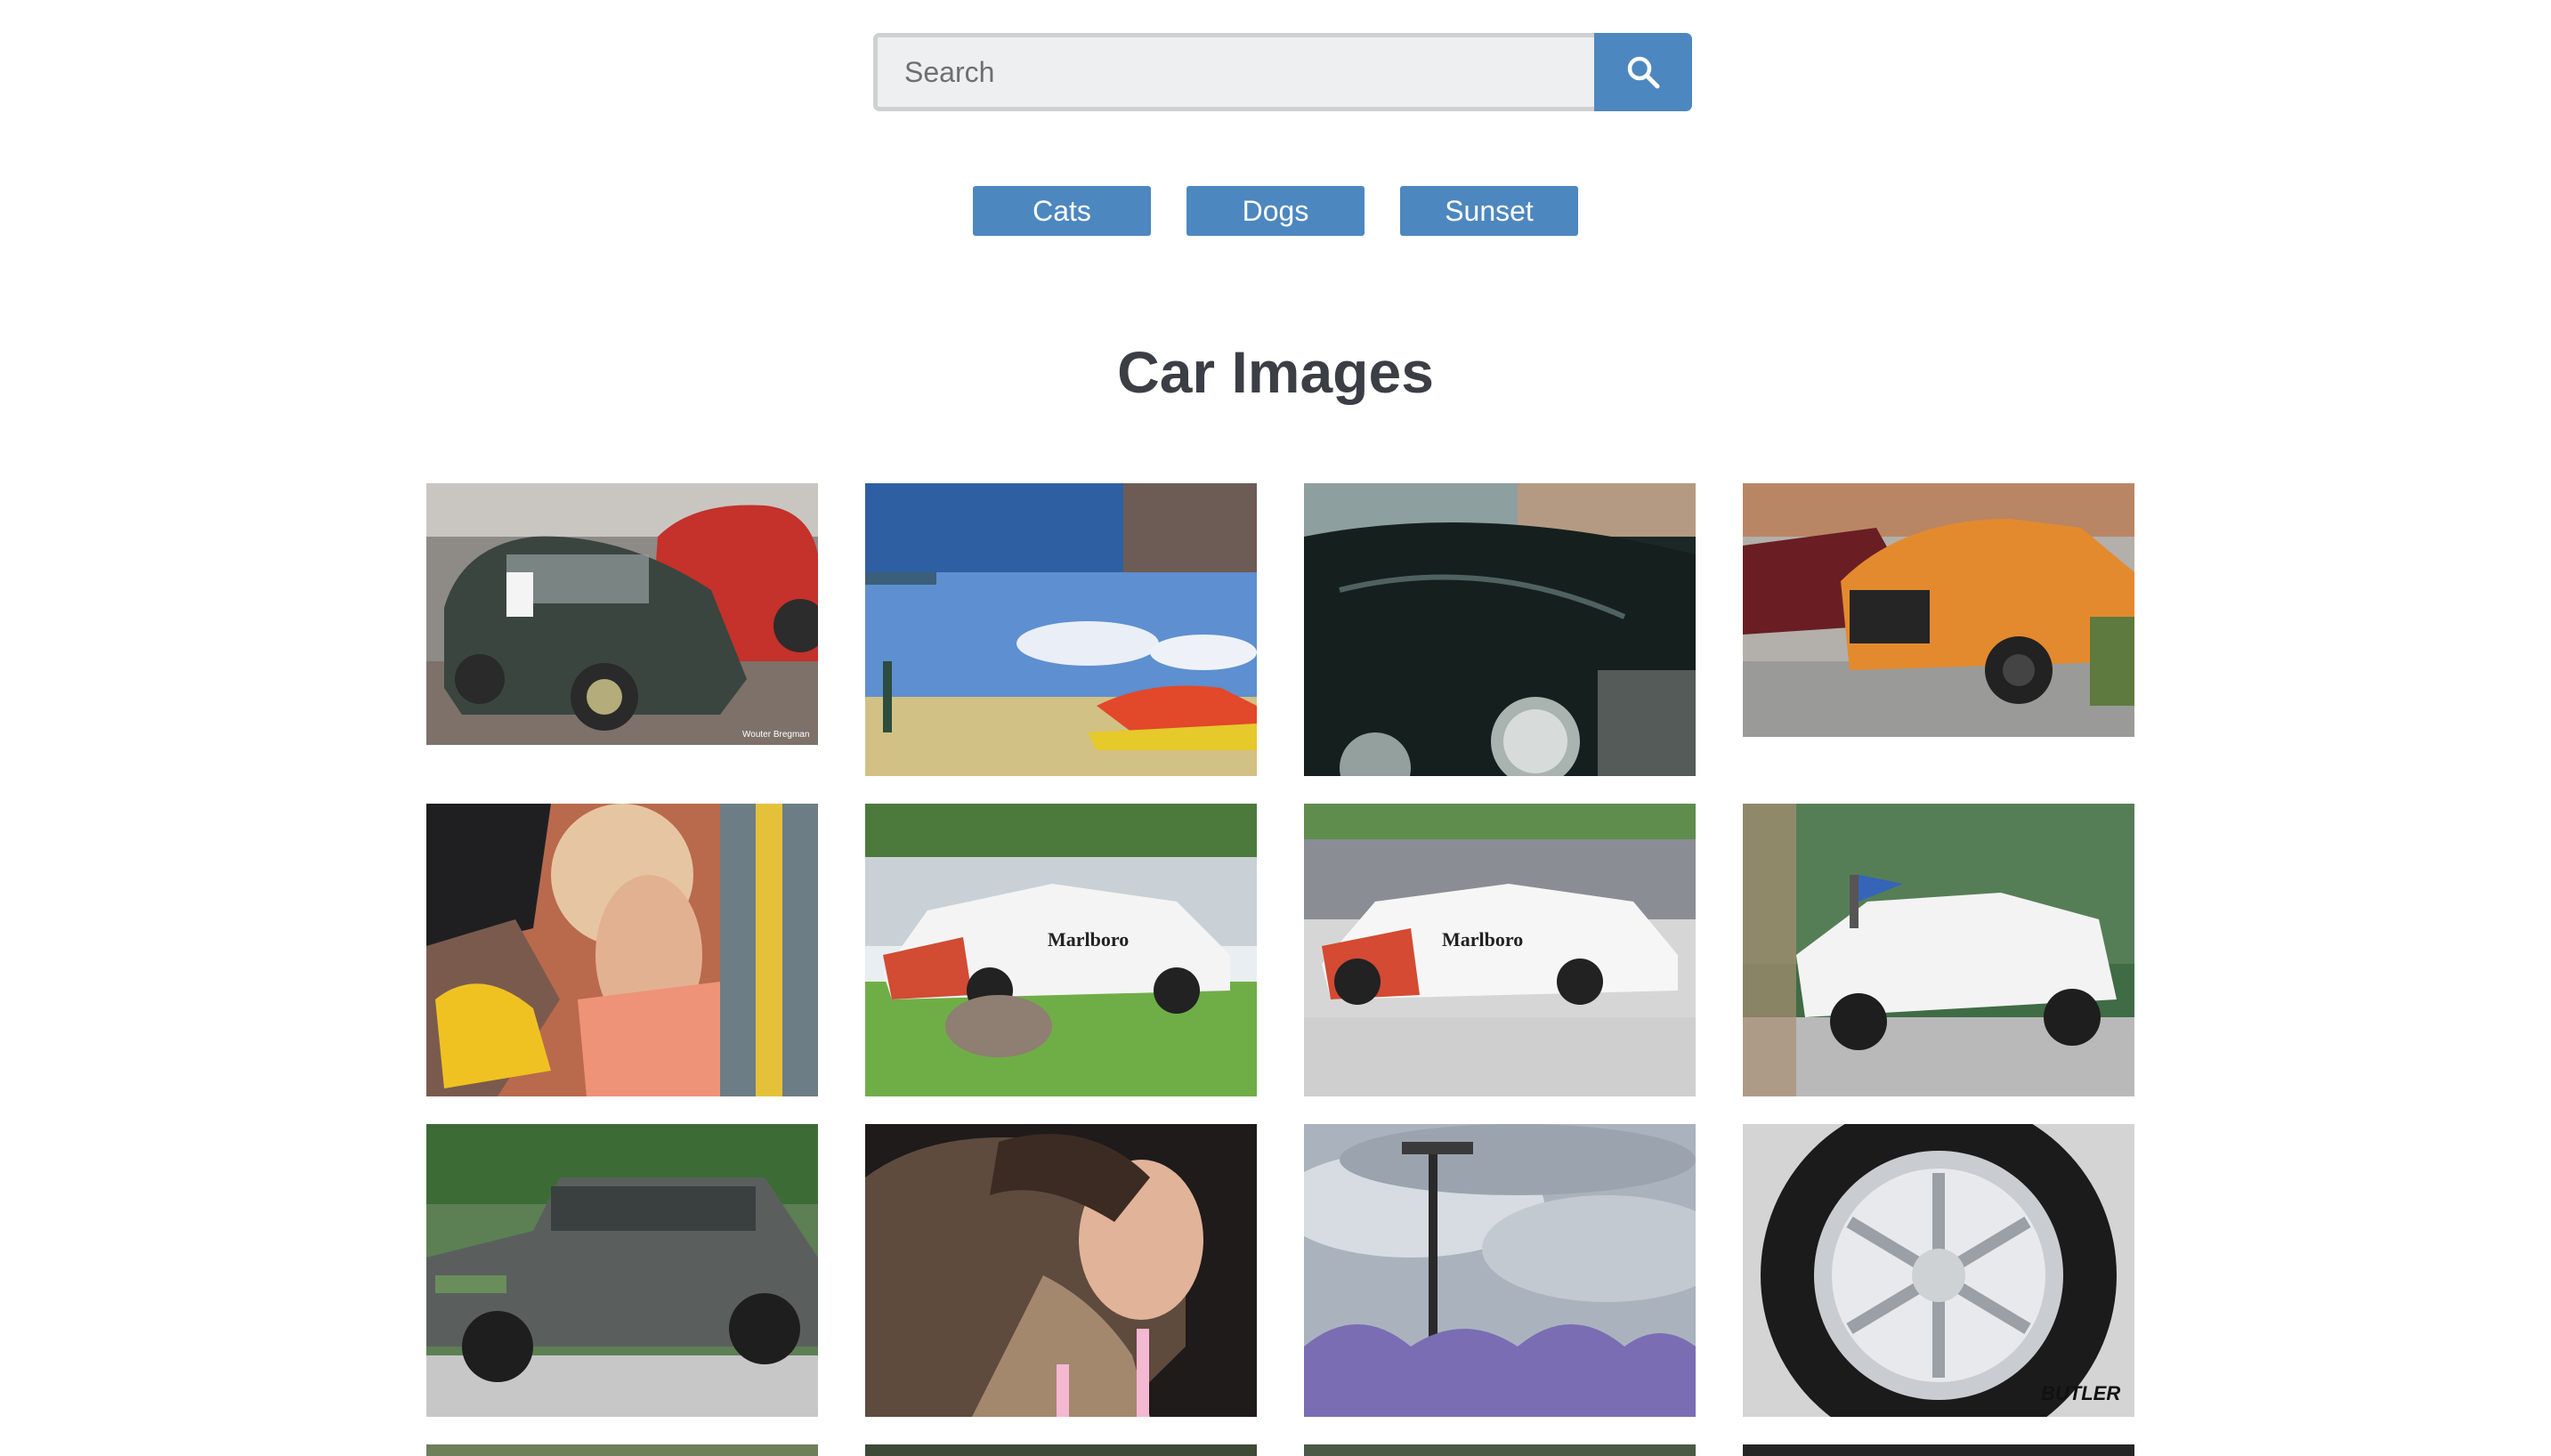  Describe the element at coordinates (1275, 372) in the screenshot. I see `section-title: Car Images` at that location.